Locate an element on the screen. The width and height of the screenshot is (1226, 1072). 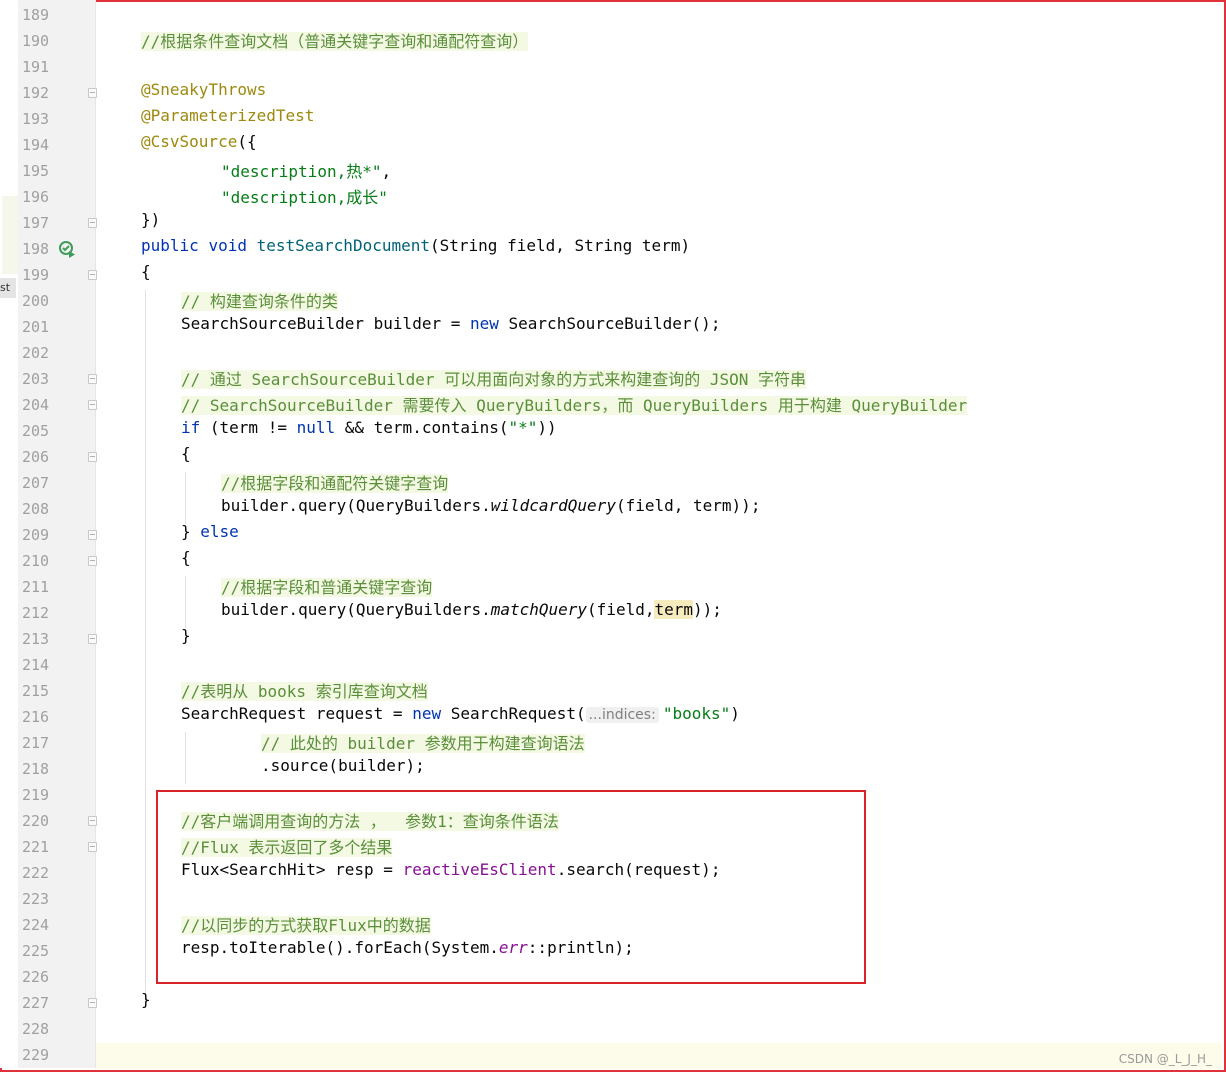
annotation: @ParameterizedTest is located at coordinates (228, 115).